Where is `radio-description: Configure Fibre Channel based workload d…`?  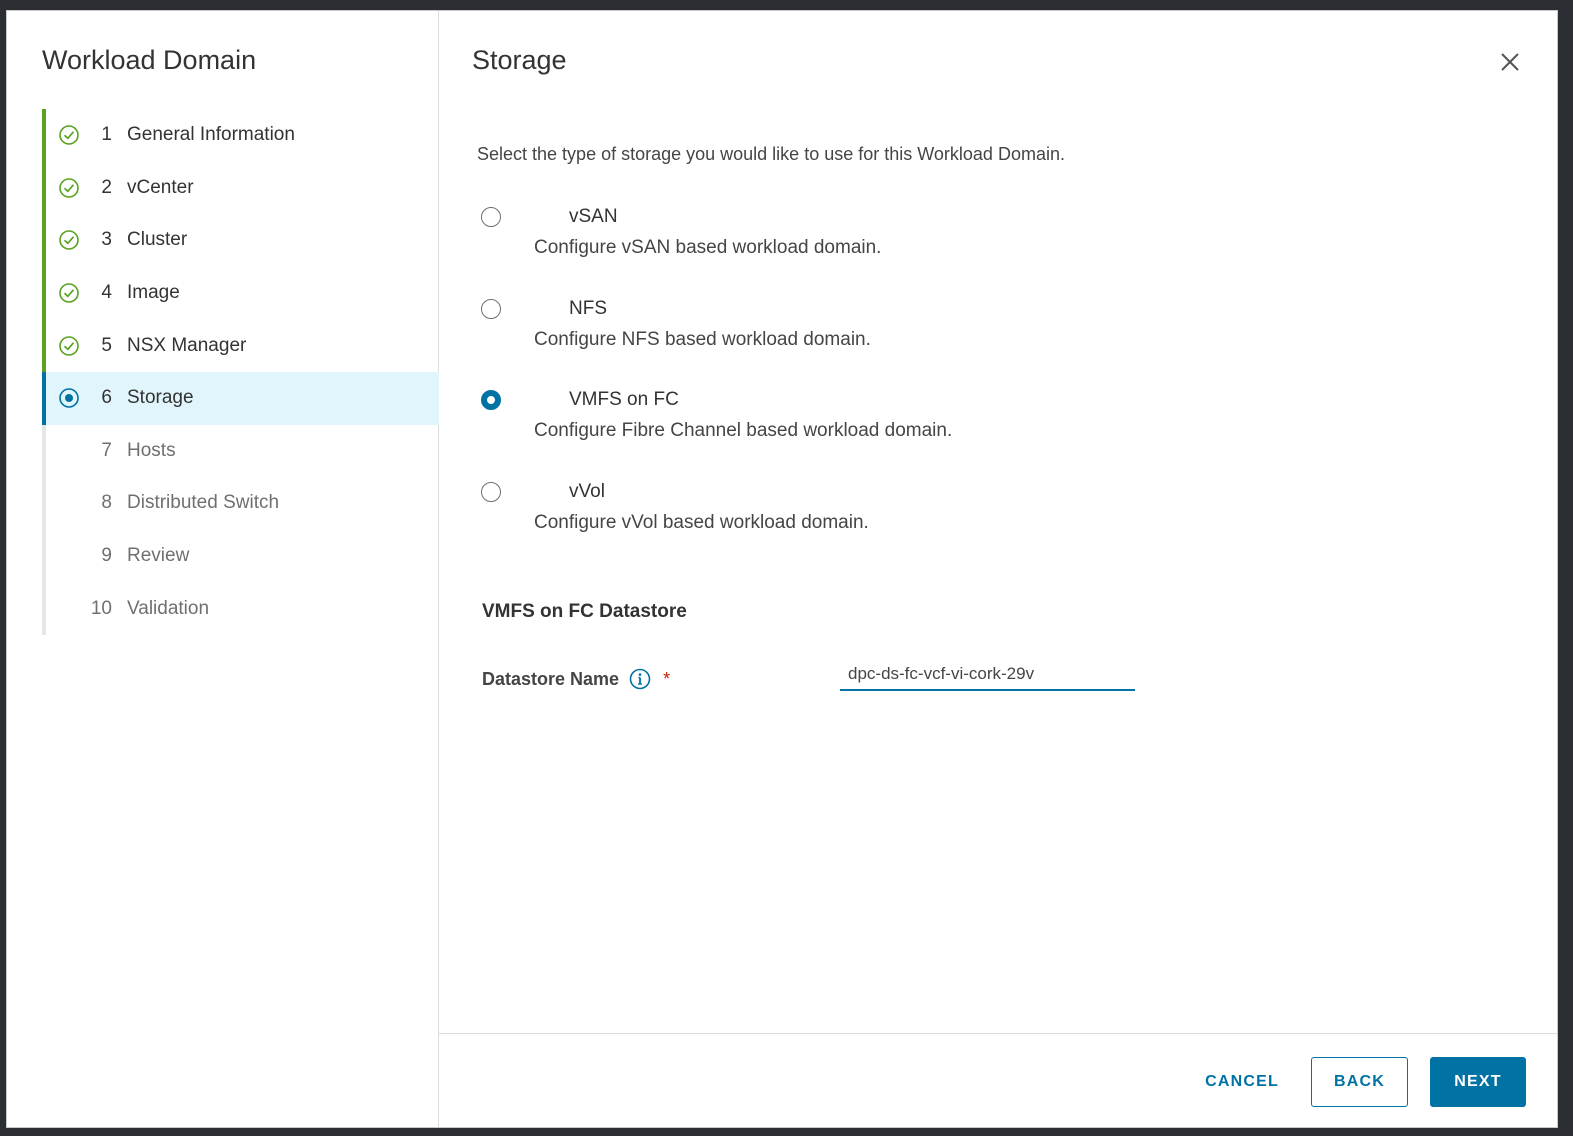
radio-description: Configure Fibre Channel based workload d… is located at coordinates (743, 430).